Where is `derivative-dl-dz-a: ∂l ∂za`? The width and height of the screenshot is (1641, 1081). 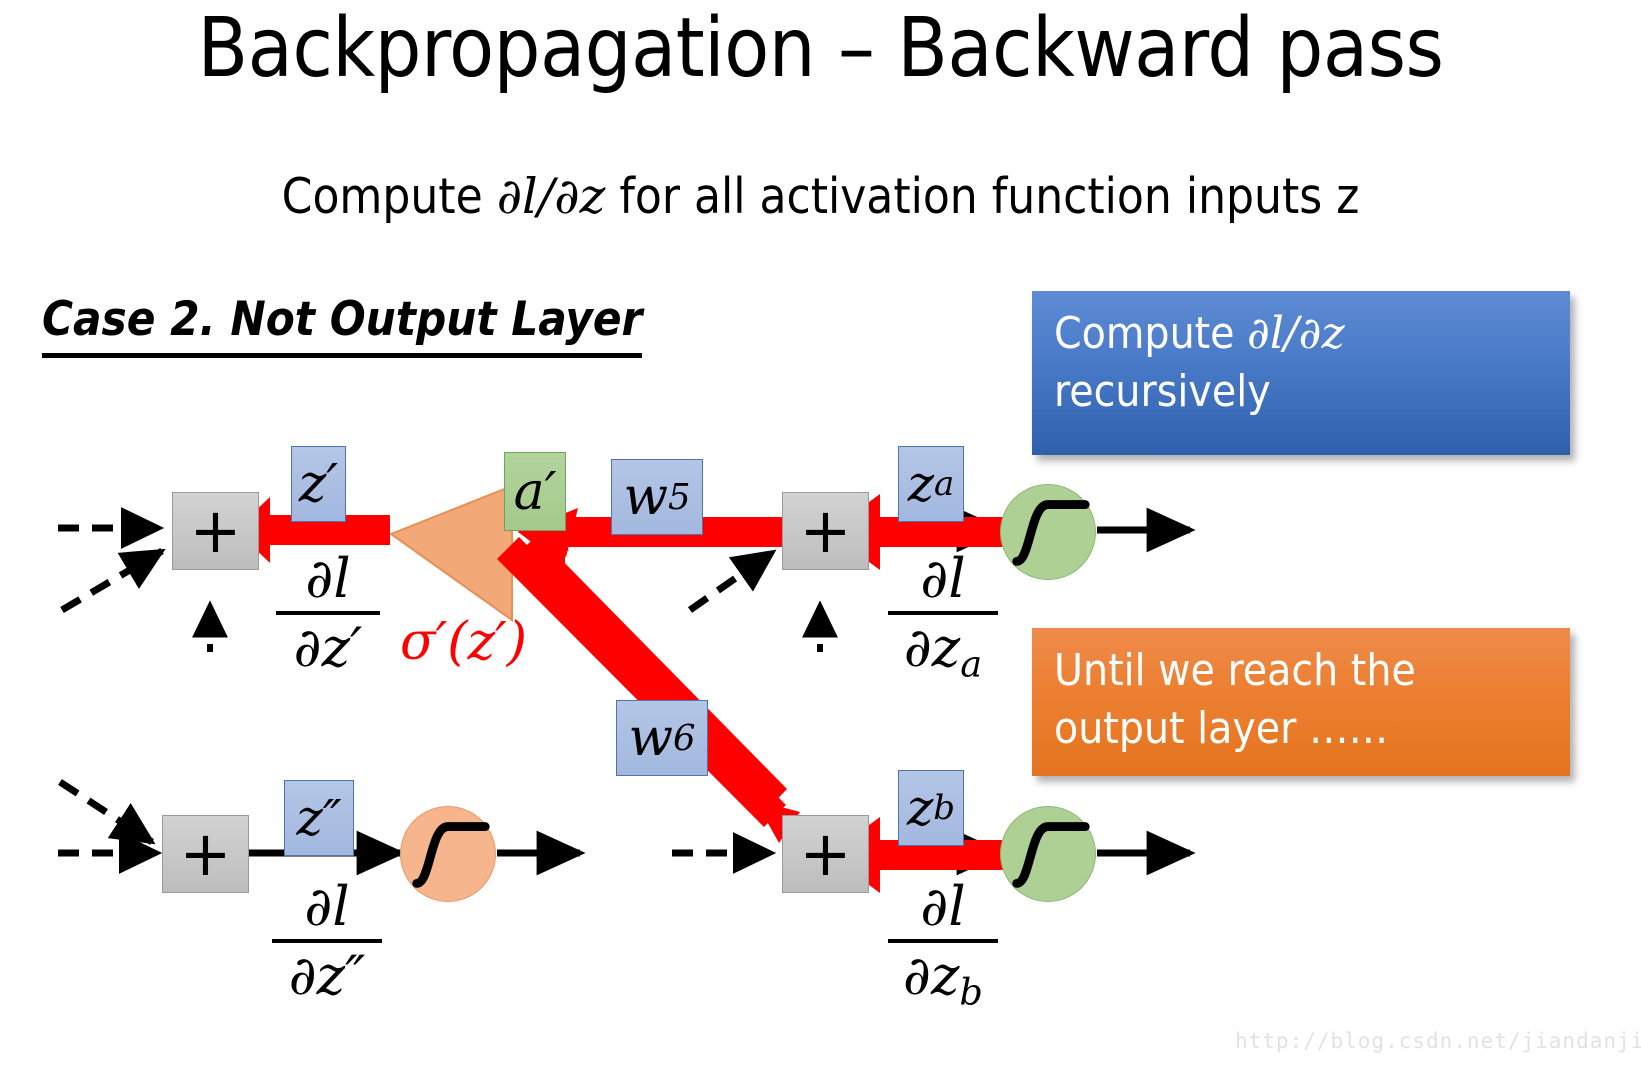
derivative-dl-dz-a: ∂l ∂za is located at coordinates (943, 617).